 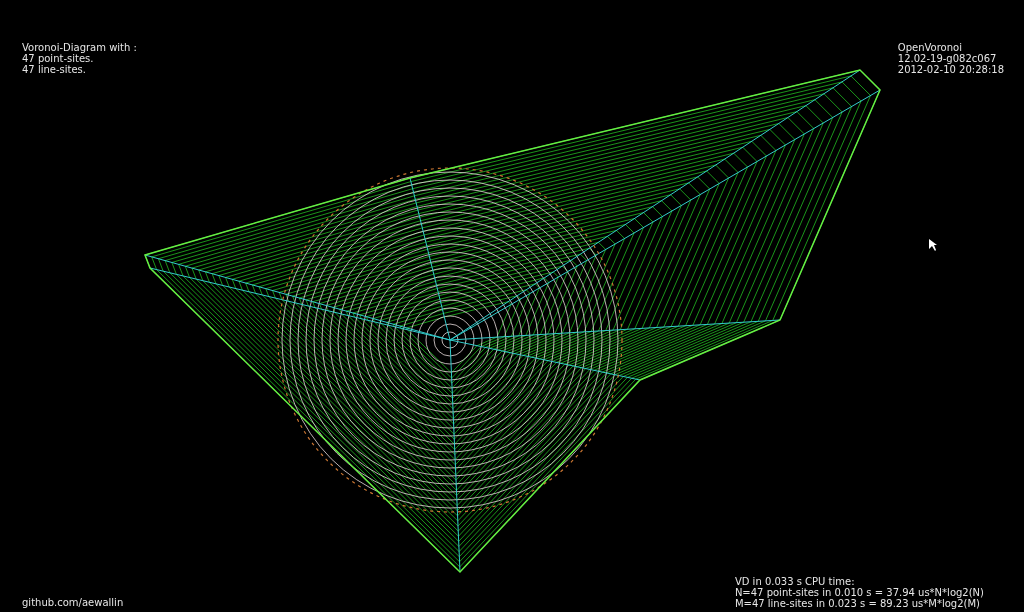 I want to click on version-info-text: OpenVoronoi, so click(x=930, y=47).